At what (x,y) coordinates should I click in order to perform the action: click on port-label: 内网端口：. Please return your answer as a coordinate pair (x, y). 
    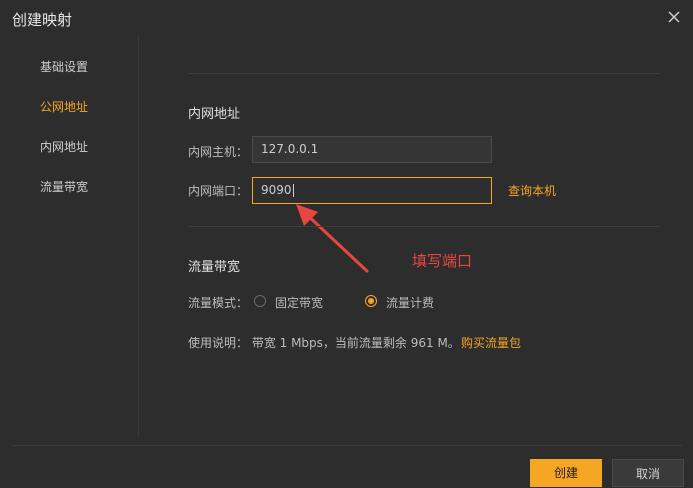
    Looking at the image, I should click on (218, 191).